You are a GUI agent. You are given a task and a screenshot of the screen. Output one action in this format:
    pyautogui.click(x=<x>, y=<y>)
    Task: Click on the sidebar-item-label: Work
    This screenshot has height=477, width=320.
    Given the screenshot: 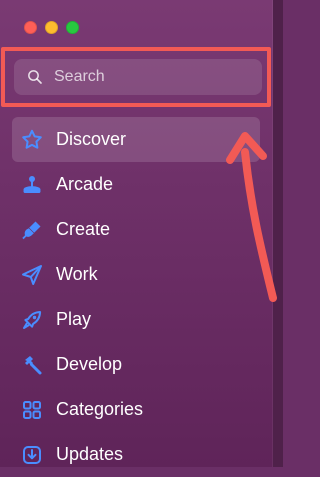 What is the action you would take?
    pyautogui.click(x=77, y=274)
    